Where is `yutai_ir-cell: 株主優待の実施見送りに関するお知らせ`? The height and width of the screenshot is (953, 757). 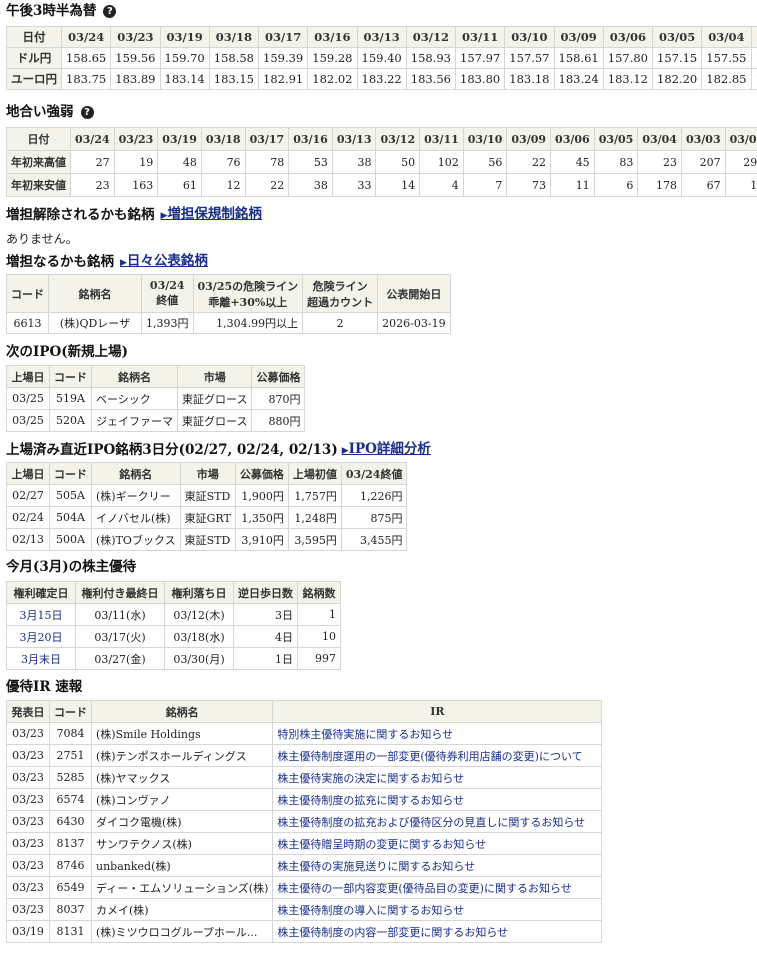 yutai_ir-cell: 株主優待の実施見送りに関するお知らせ is located at coordinates (437, 865).